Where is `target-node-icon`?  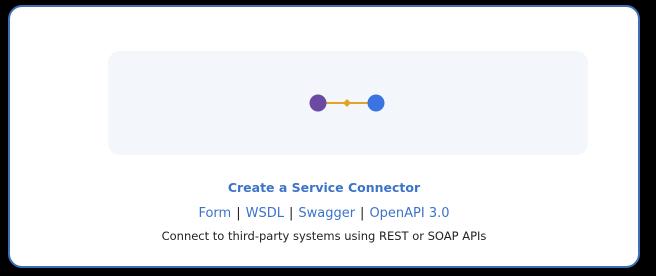 target-node-icon is located at coordinates (376, 103).